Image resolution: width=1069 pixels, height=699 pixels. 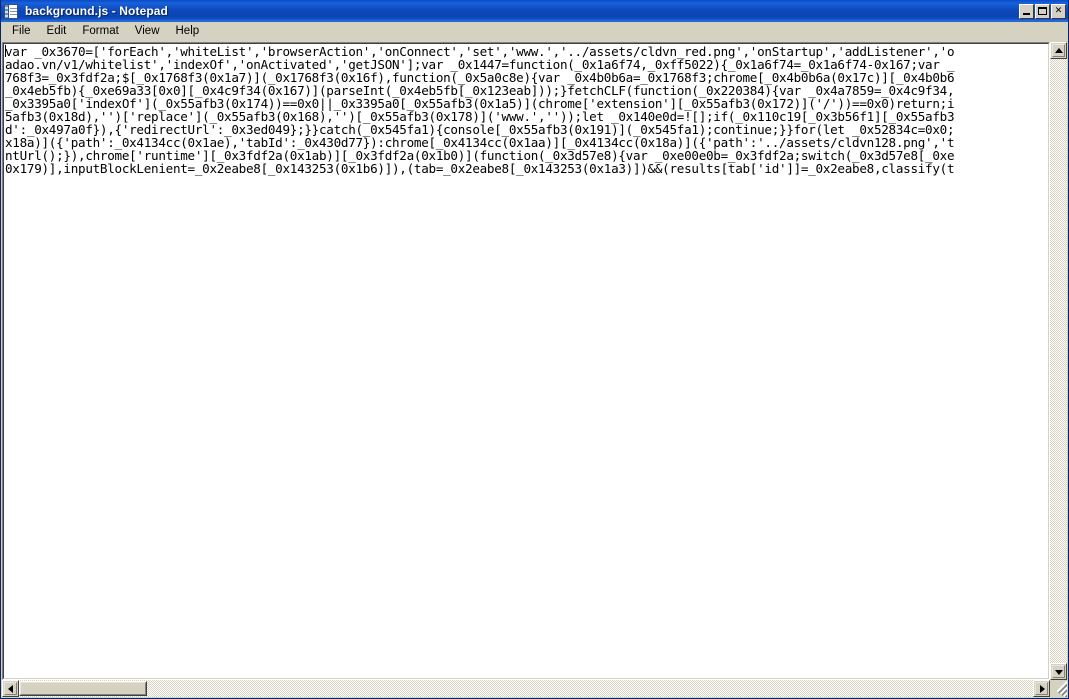 What do you see at coordinates (147, 32) in the screenshot?
I see `menu-item-view: View` at bounding box center [147, 32].